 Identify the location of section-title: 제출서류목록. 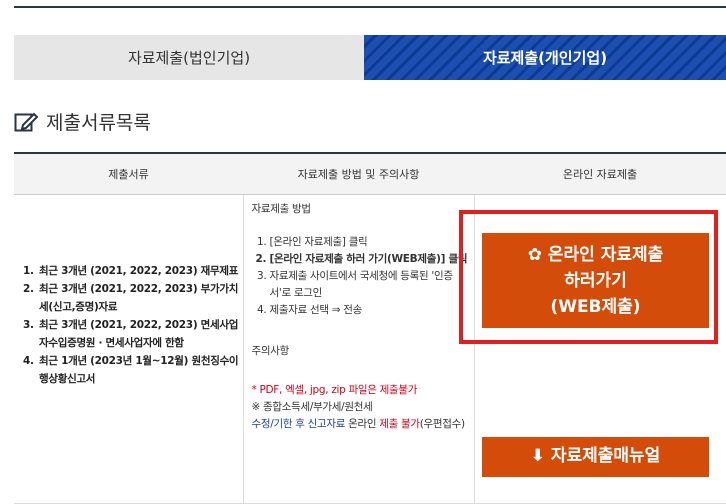
(98, 123).